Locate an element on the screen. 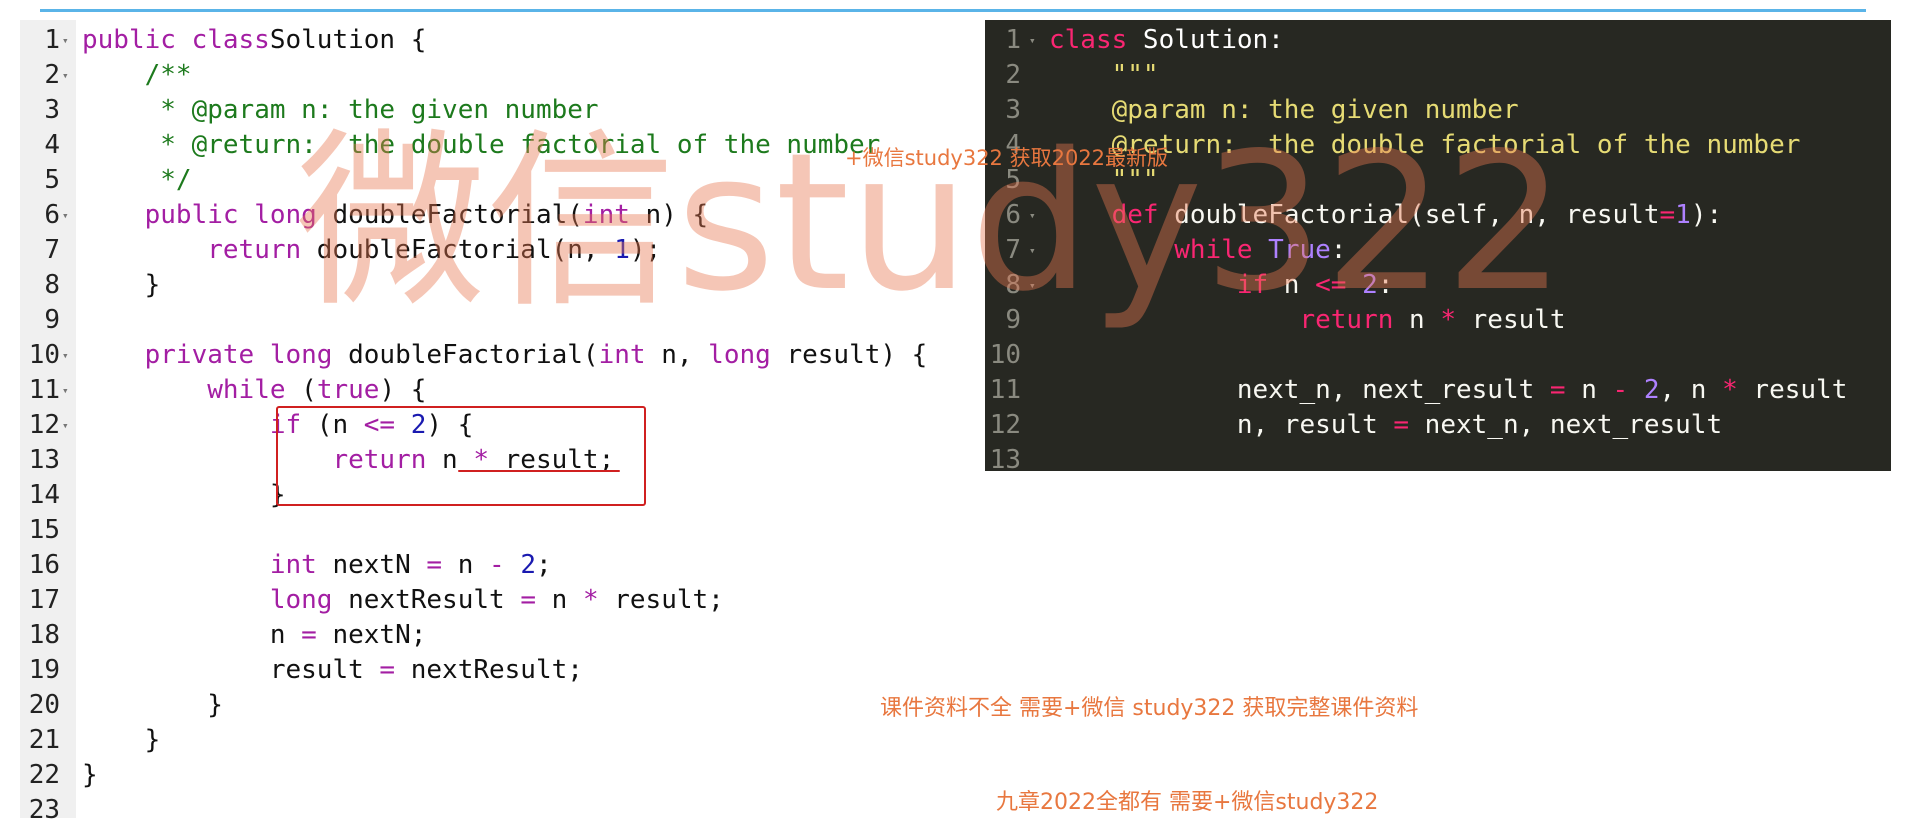 The width and height of the screenshot is (1910, 828). code-token: Solution { is located at coordinates (348, 40).